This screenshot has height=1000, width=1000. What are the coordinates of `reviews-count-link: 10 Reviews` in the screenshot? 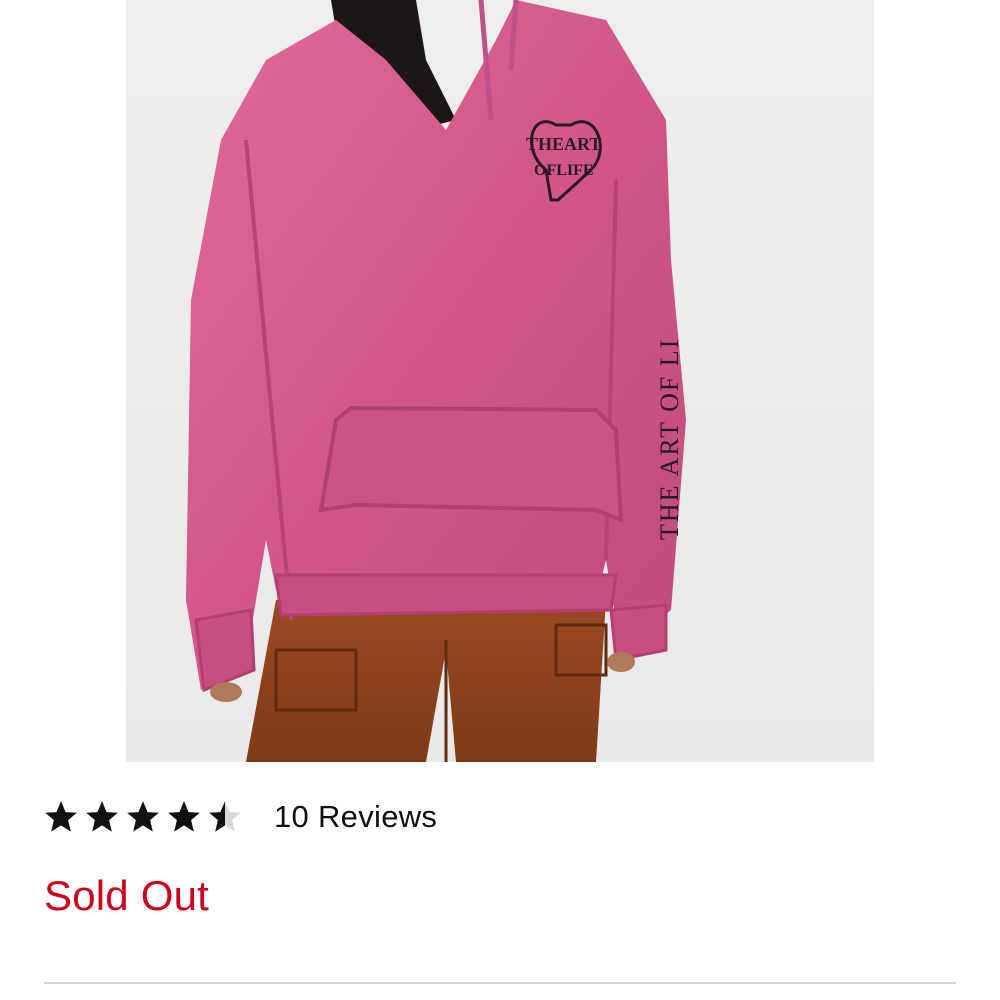 It's located at (355, 817).